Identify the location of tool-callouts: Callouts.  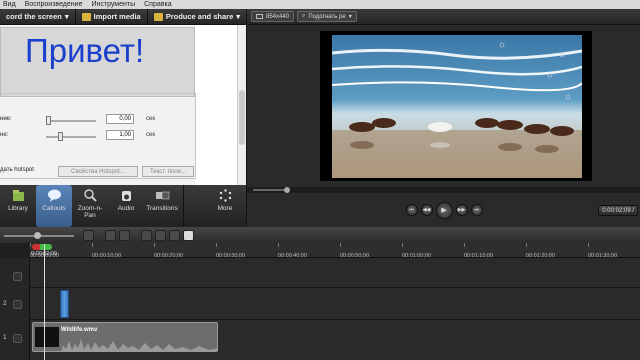
(54, 206).